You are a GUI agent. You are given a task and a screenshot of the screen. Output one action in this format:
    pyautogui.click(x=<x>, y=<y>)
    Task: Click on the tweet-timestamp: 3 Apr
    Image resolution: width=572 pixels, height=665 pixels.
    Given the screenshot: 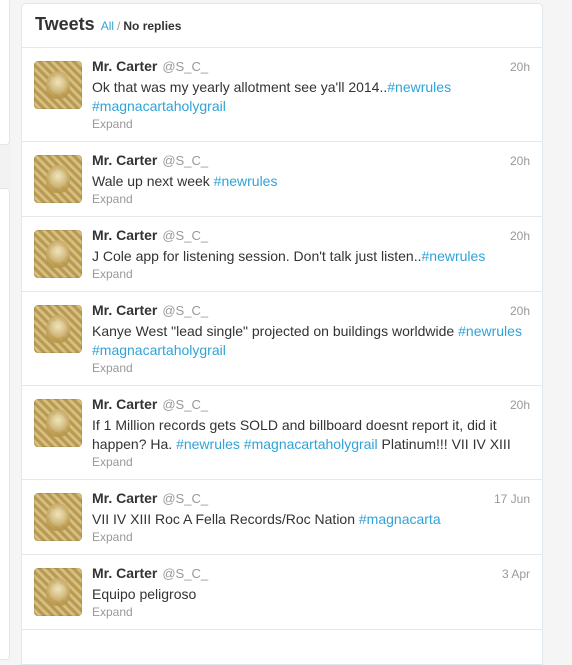 What is the action you would take?
    pyautogui.click(x=516, y=574)
    